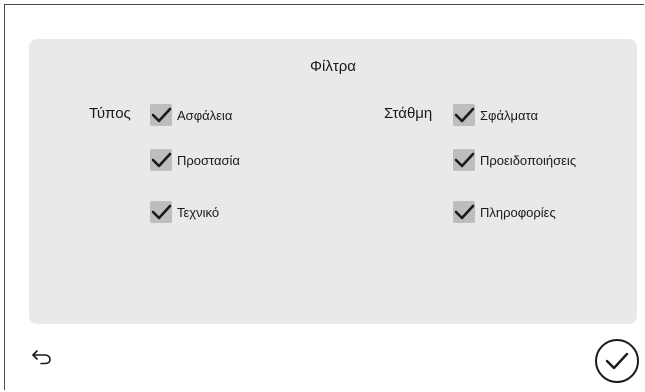 This screenshot has height=392, width=645. What do you see at coordinates (333, 66) in the screenshot?
I see `panel-title: Φίλτρα` at bounding box center [333, 66].